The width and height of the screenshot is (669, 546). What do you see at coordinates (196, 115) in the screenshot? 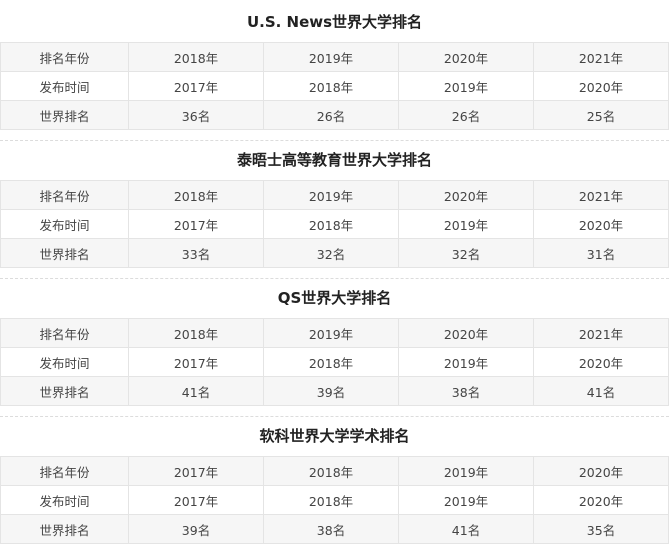
I see `table-cell: 36名` at bounding box center [196, 115].